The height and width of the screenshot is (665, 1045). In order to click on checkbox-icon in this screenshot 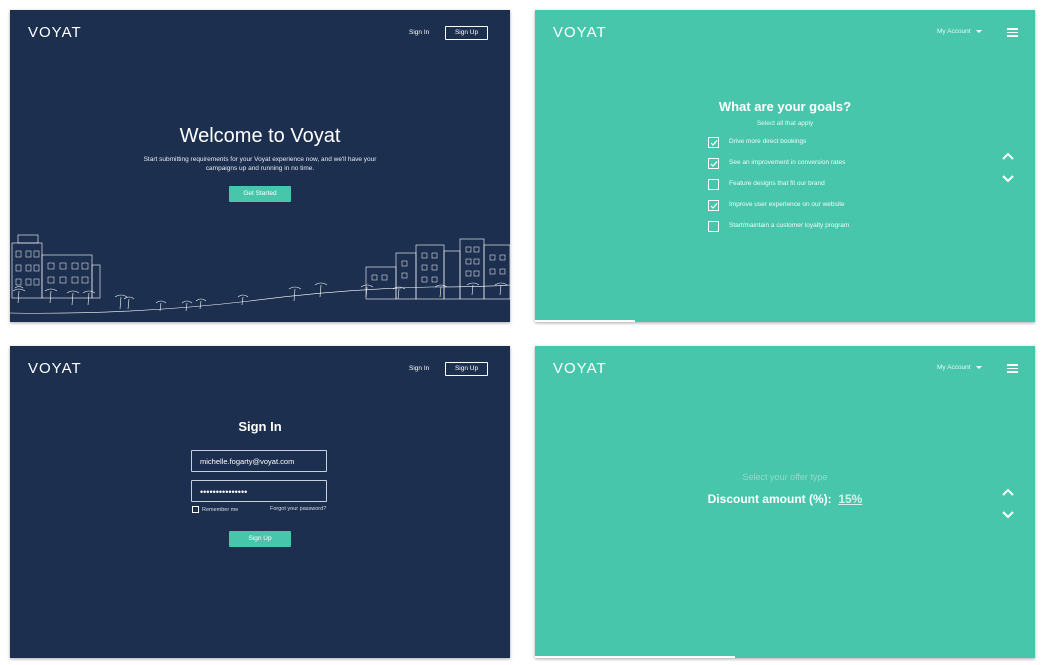, I will do `click(195, 509)`.